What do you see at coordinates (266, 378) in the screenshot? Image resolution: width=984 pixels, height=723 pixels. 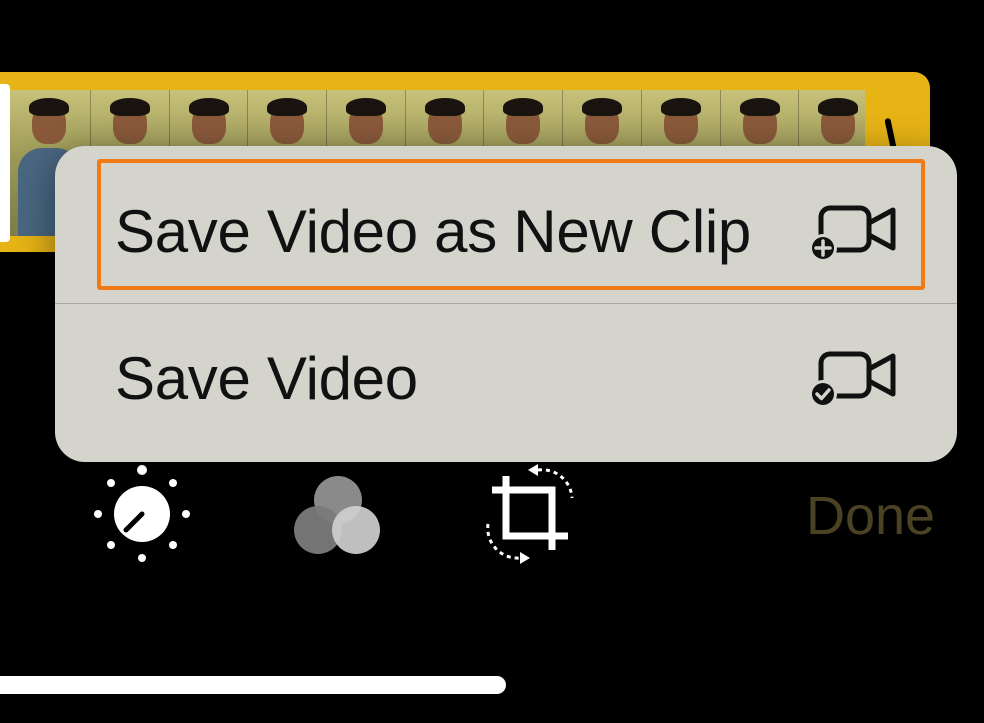 I see `menu-item-label: Save Video` at bounding box center [266, 378].